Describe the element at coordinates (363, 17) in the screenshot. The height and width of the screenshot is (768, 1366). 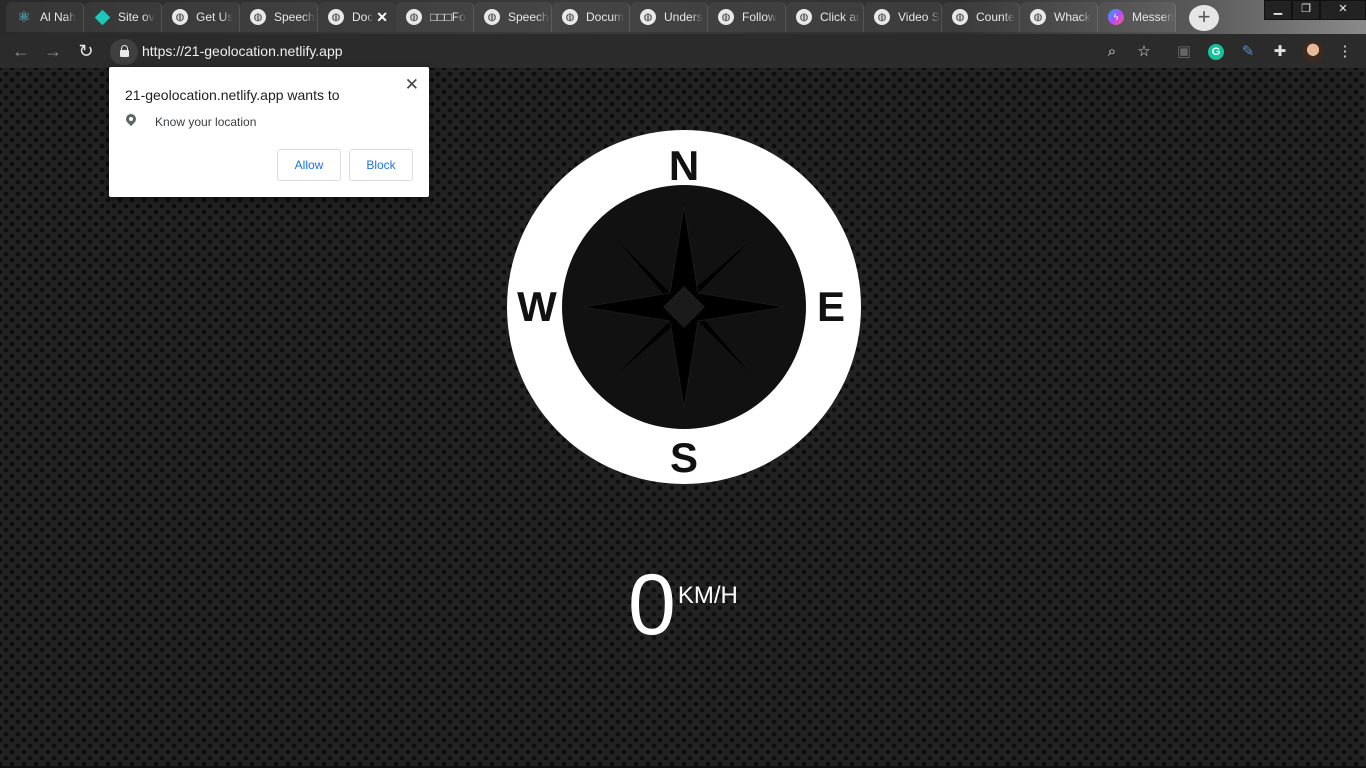
I see `tab-title: Doc` at that location.